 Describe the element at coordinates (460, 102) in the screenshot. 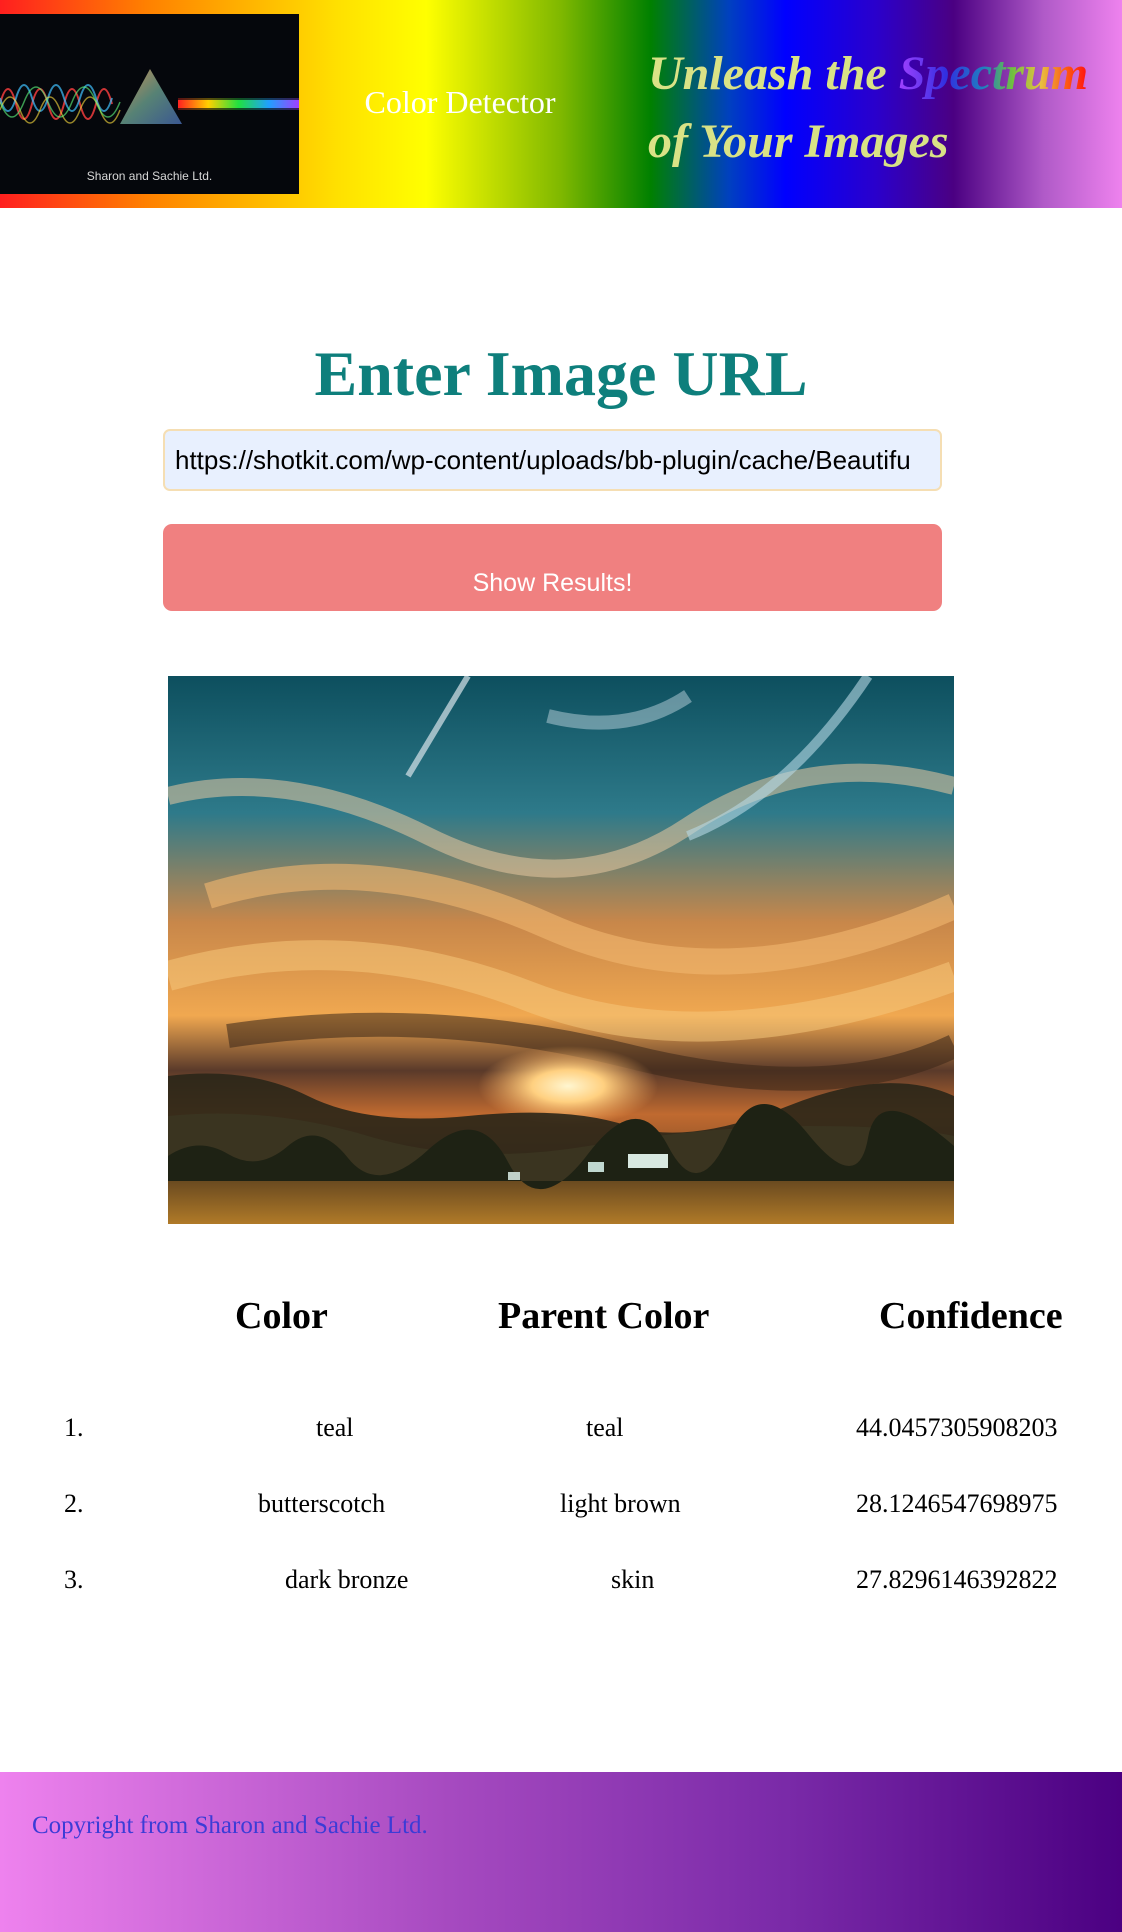

I see `app-title: Color Detector` at that location.